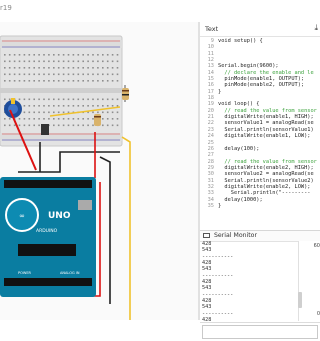 The height and width of the screenshot is (341, 320). Describe the element at coordinates (264, 136) in the screenshot. I see `code-text: digitalWrite(enable1, LOW);` at that location.